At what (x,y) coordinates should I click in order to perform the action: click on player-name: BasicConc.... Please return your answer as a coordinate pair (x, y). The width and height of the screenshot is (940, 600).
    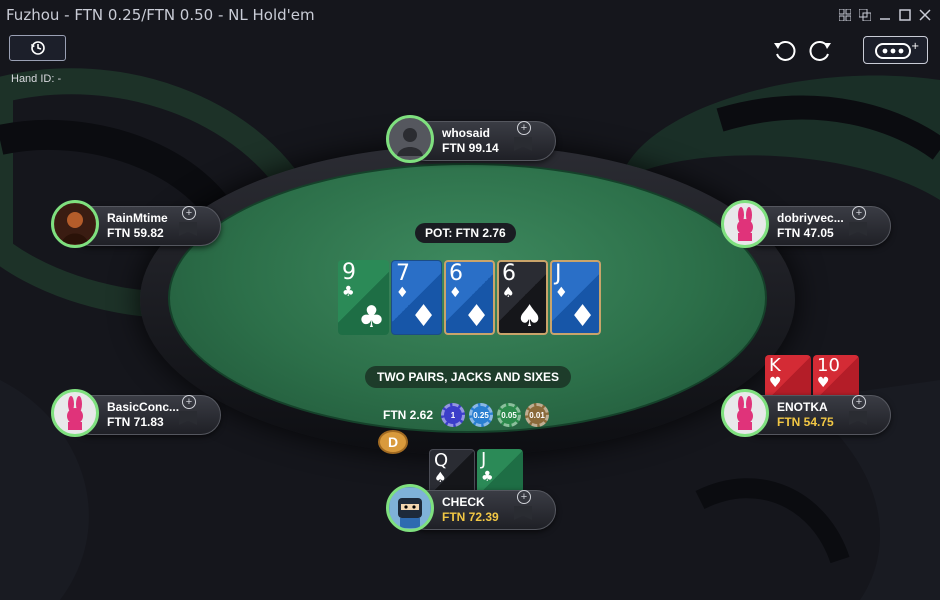
    Looking at the image, I should click on (143, 407).